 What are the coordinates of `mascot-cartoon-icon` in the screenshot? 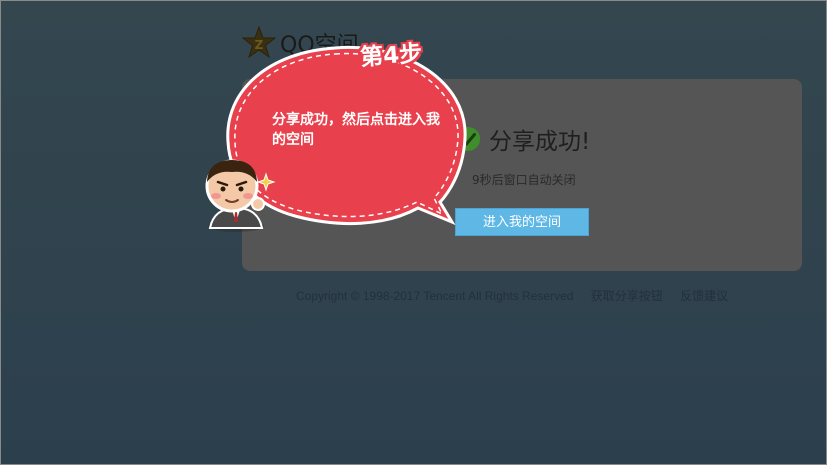 It's located at (240, 195).